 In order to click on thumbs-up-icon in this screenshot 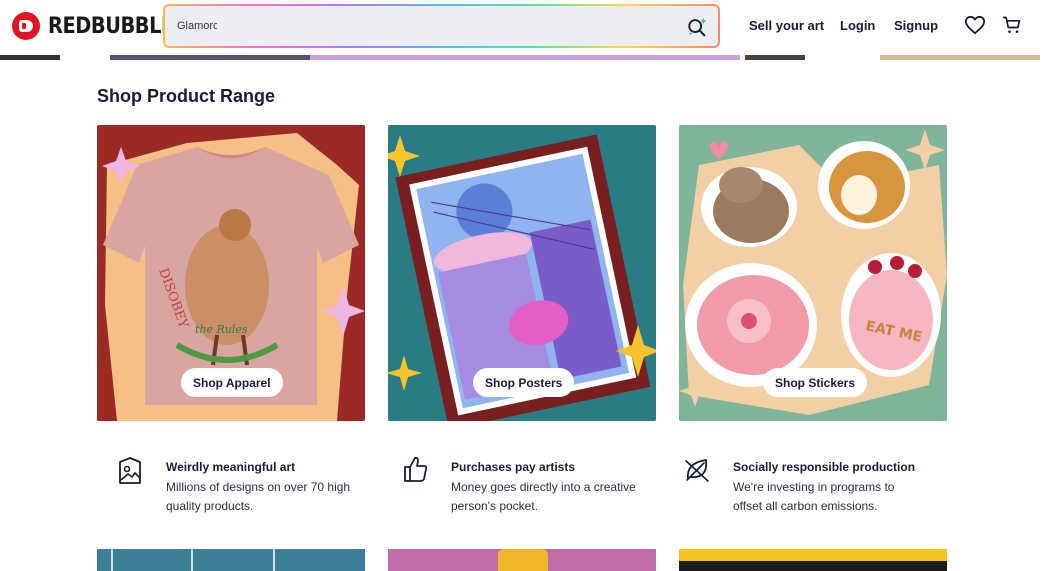, I will do `click(416, 469)`.